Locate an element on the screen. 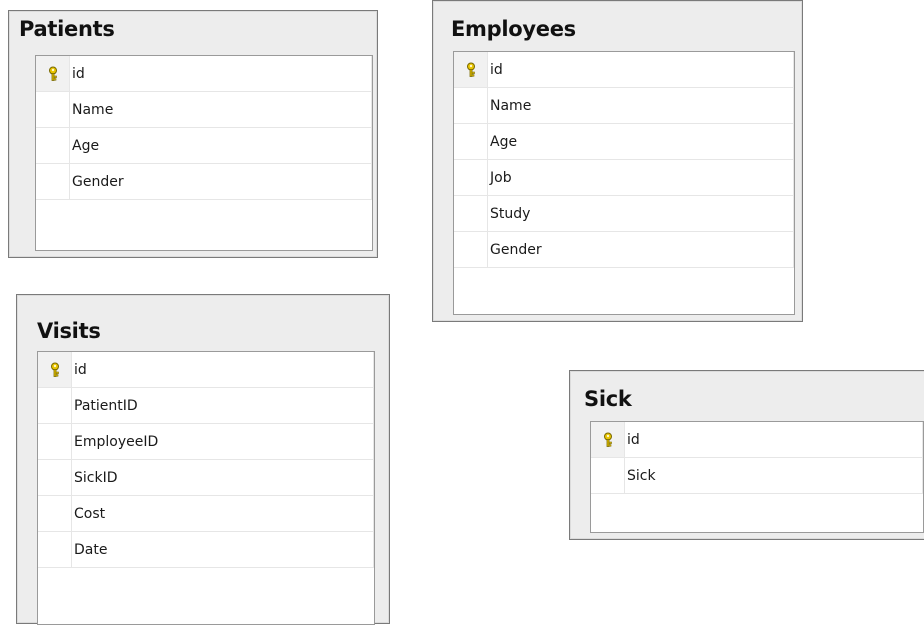 The height and width of the screenshot is (625, 924). column-row: SickID is located at coordinates (206, 478).